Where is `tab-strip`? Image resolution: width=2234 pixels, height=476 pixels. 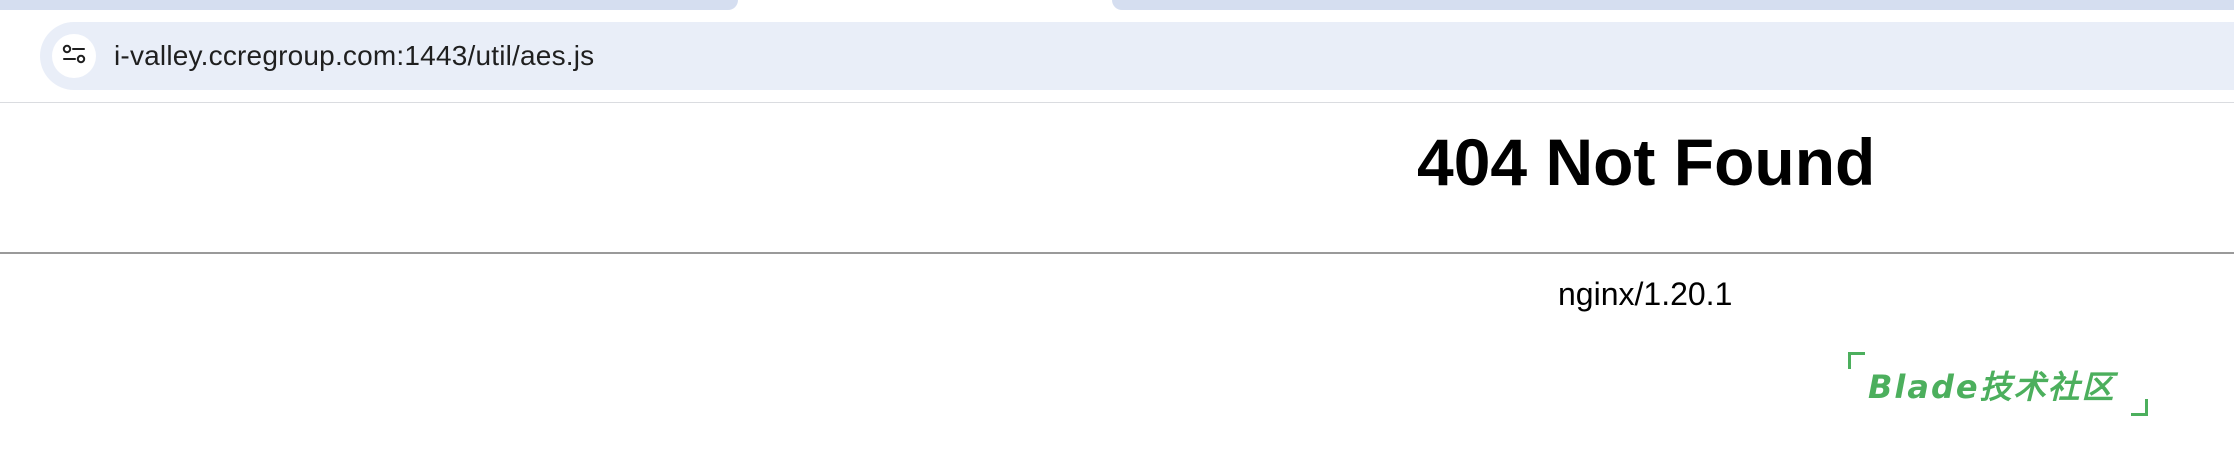 tab-strip is located at coordinates (1117, 10).